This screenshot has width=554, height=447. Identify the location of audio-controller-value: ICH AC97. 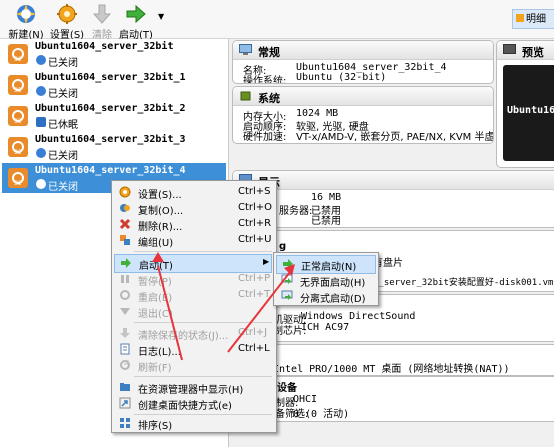
(325, 327).